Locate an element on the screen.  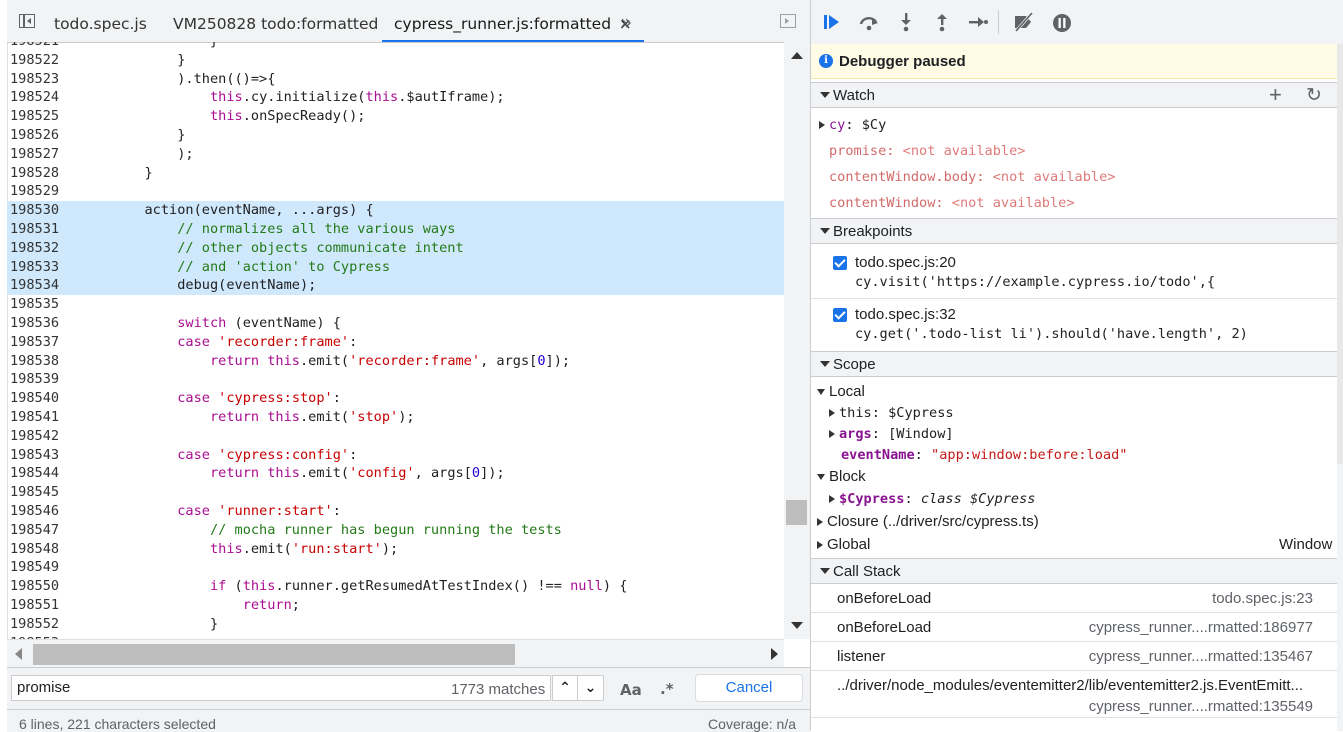
watch-item: promise: <not available> is located at coordinates (927, 151).